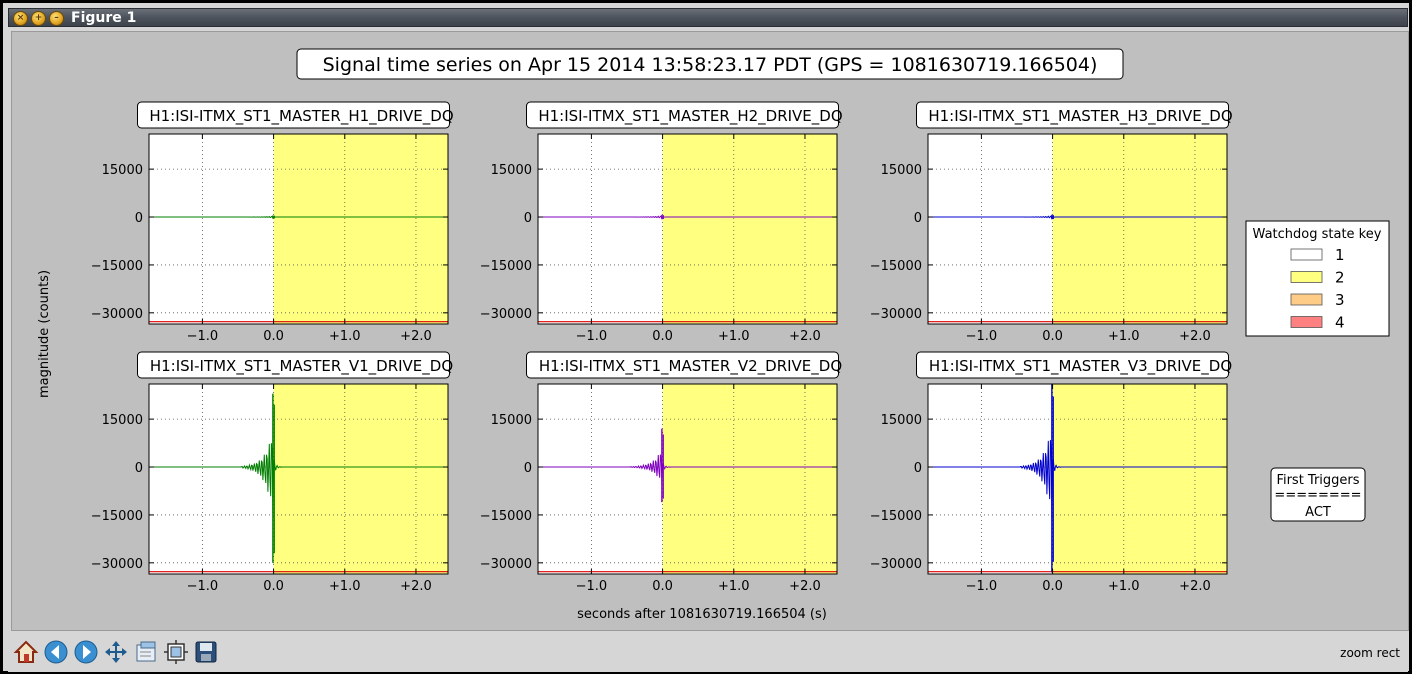 The width and height of the screenshot is (1412, 674). What do you see at coordinates (708, 654) in the screenshot?
I see `navigation-toolbar: zoom rect` at bounding box center [708, 654].